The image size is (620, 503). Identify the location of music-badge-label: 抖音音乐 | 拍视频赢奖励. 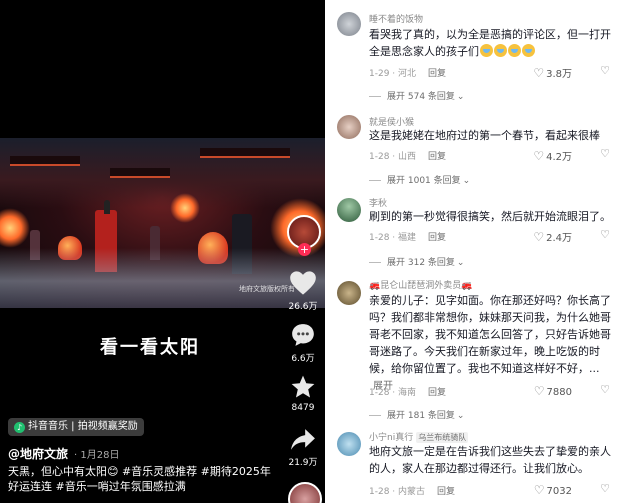
(83, 426).